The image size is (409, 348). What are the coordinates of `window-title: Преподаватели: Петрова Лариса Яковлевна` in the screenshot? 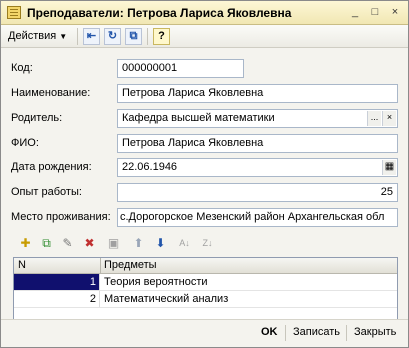 It's located at (159, 13).